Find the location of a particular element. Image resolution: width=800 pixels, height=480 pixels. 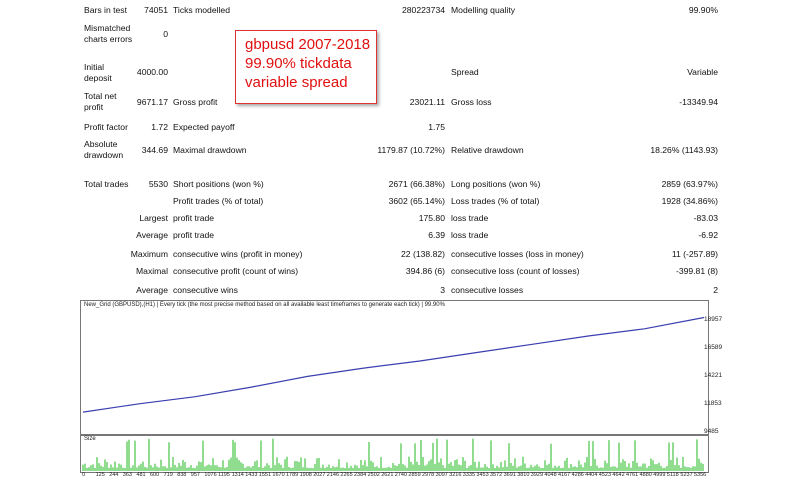

profit-trades-label: Profit trades (% of total) is located at coordinates (218, 201).